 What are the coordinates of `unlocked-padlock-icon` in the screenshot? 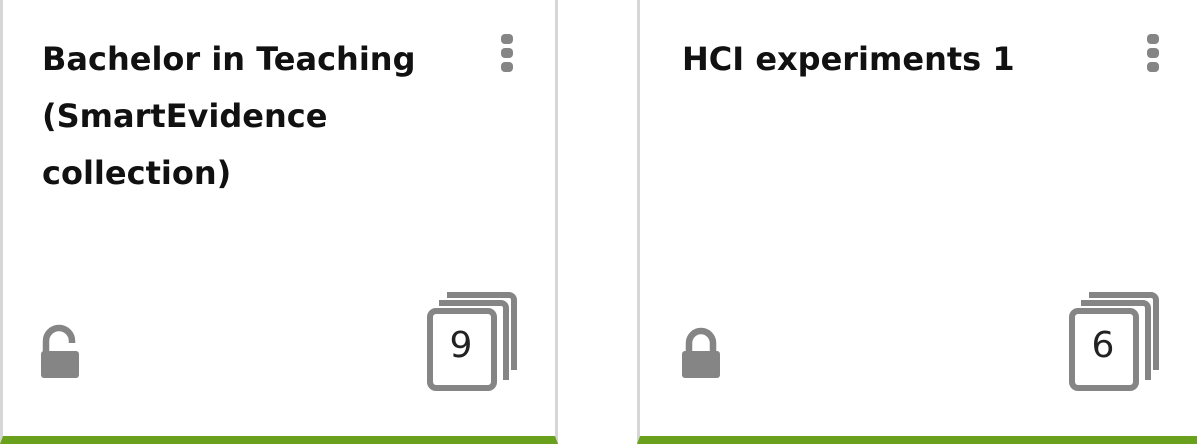 It's located at (60, 352).